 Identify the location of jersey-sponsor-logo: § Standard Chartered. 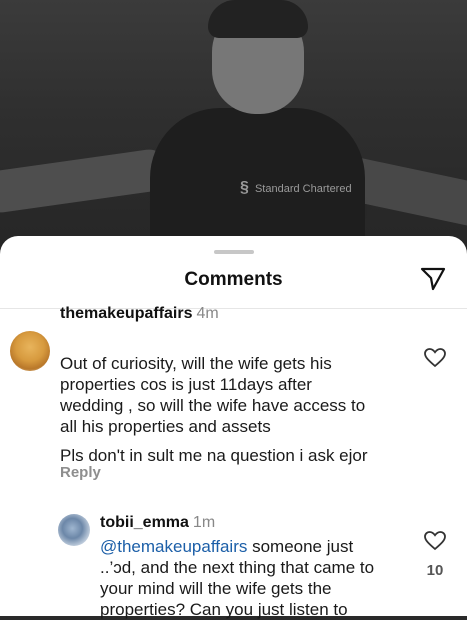
(296, 187).